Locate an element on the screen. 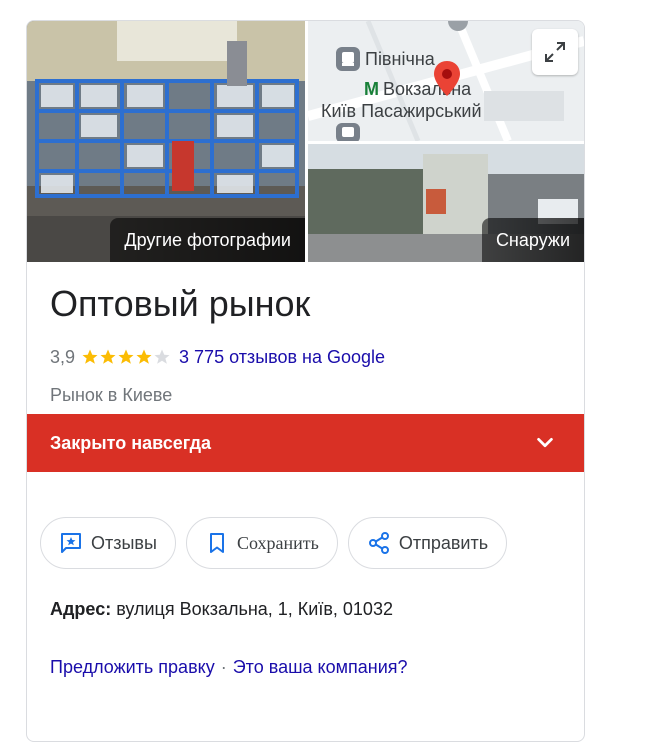 This screenshot has width=654, height=742. place-category: Рынок в Киеве is located at coordinates (111, 395).